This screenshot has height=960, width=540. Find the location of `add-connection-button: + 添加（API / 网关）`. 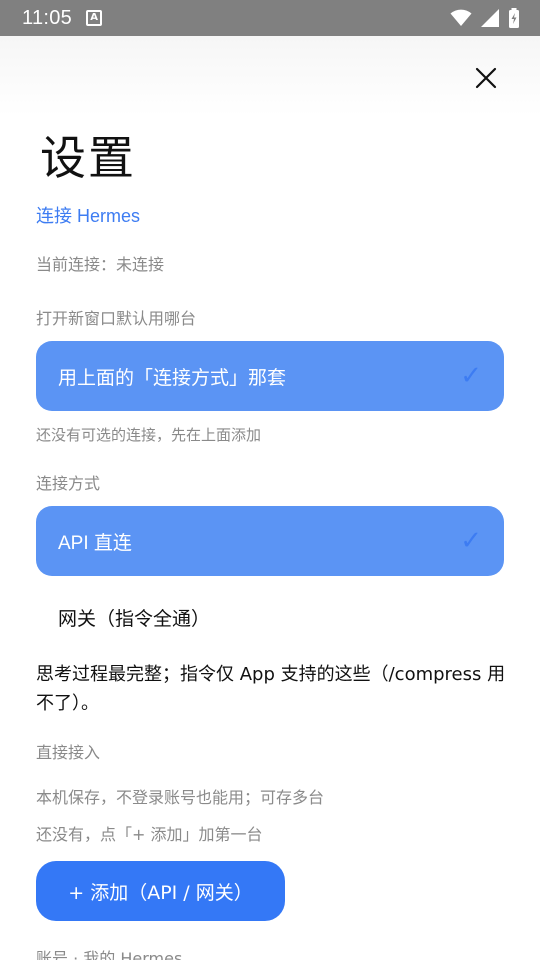

add-connection-button: + 添加（API / 网关） is located at coordinates (160, 891).